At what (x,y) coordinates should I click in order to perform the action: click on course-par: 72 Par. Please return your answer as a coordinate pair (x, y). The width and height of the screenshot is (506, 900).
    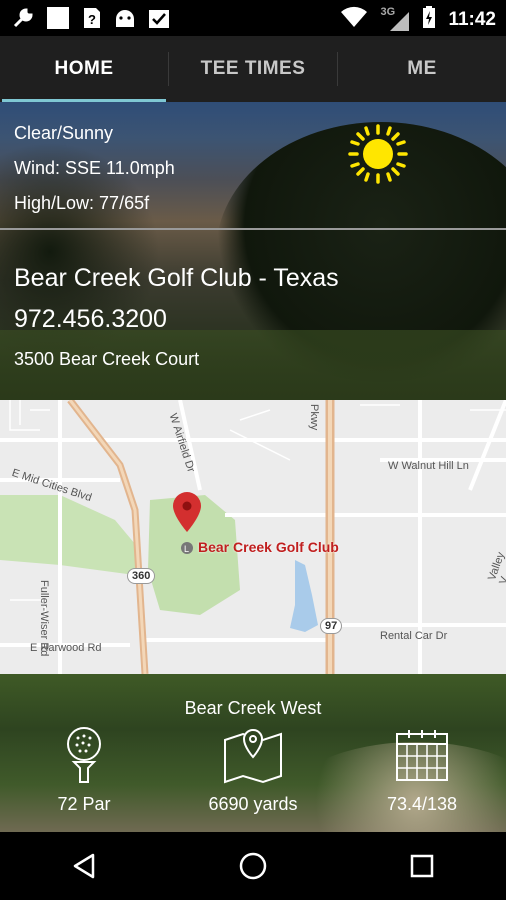
    Looking at the image, I should click on (84, 770).